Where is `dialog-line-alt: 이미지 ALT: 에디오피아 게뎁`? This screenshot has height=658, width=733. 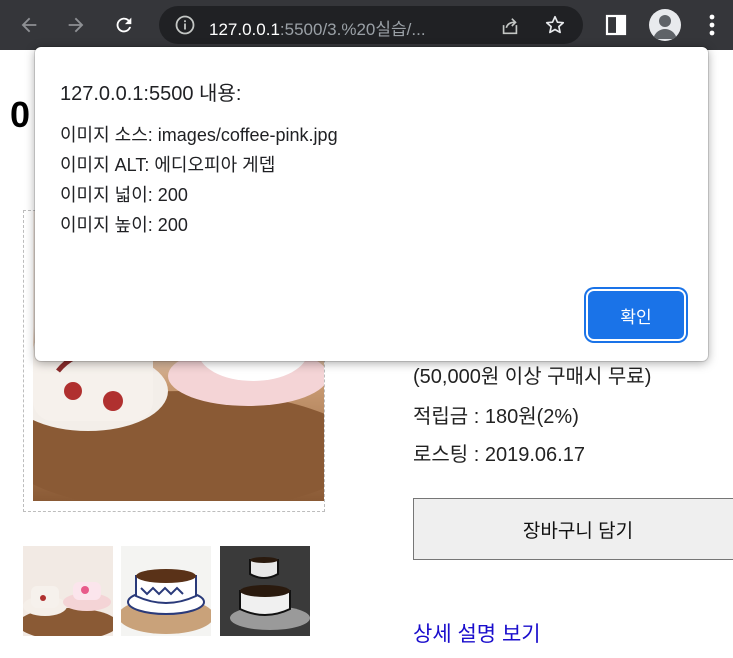 dialog-line-alt: 이미지 ALT: 에디오피아 게뎁 is located at coordinates (168, 165).